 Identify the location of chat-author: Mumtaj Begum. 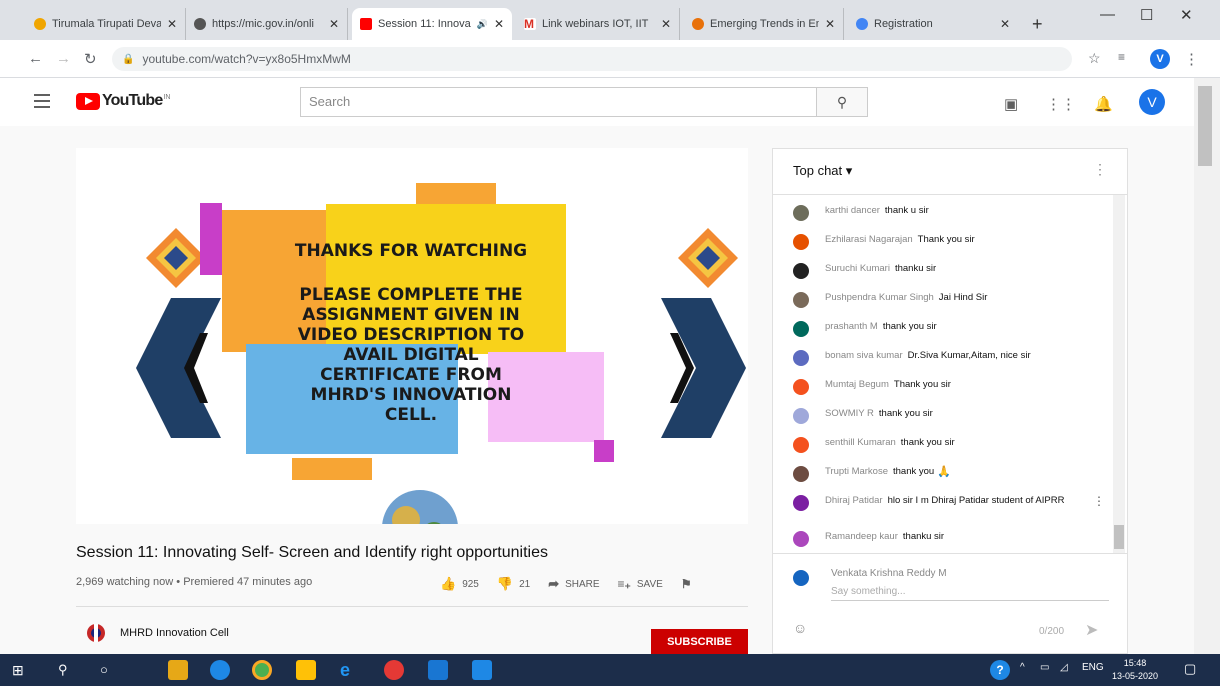
(857, 385).